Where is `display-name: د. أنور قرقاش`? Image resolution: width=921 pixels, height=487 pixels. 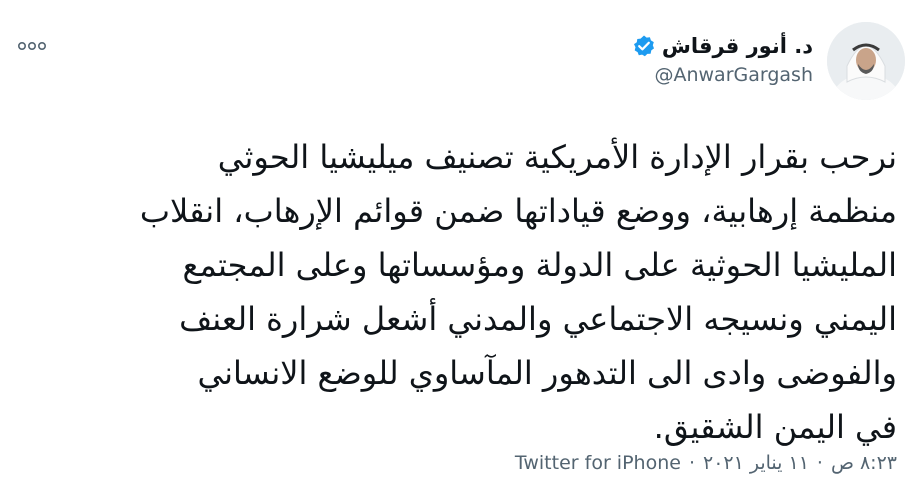 display-name: د. أنور قرقاش is located at coordinates (737, 46).